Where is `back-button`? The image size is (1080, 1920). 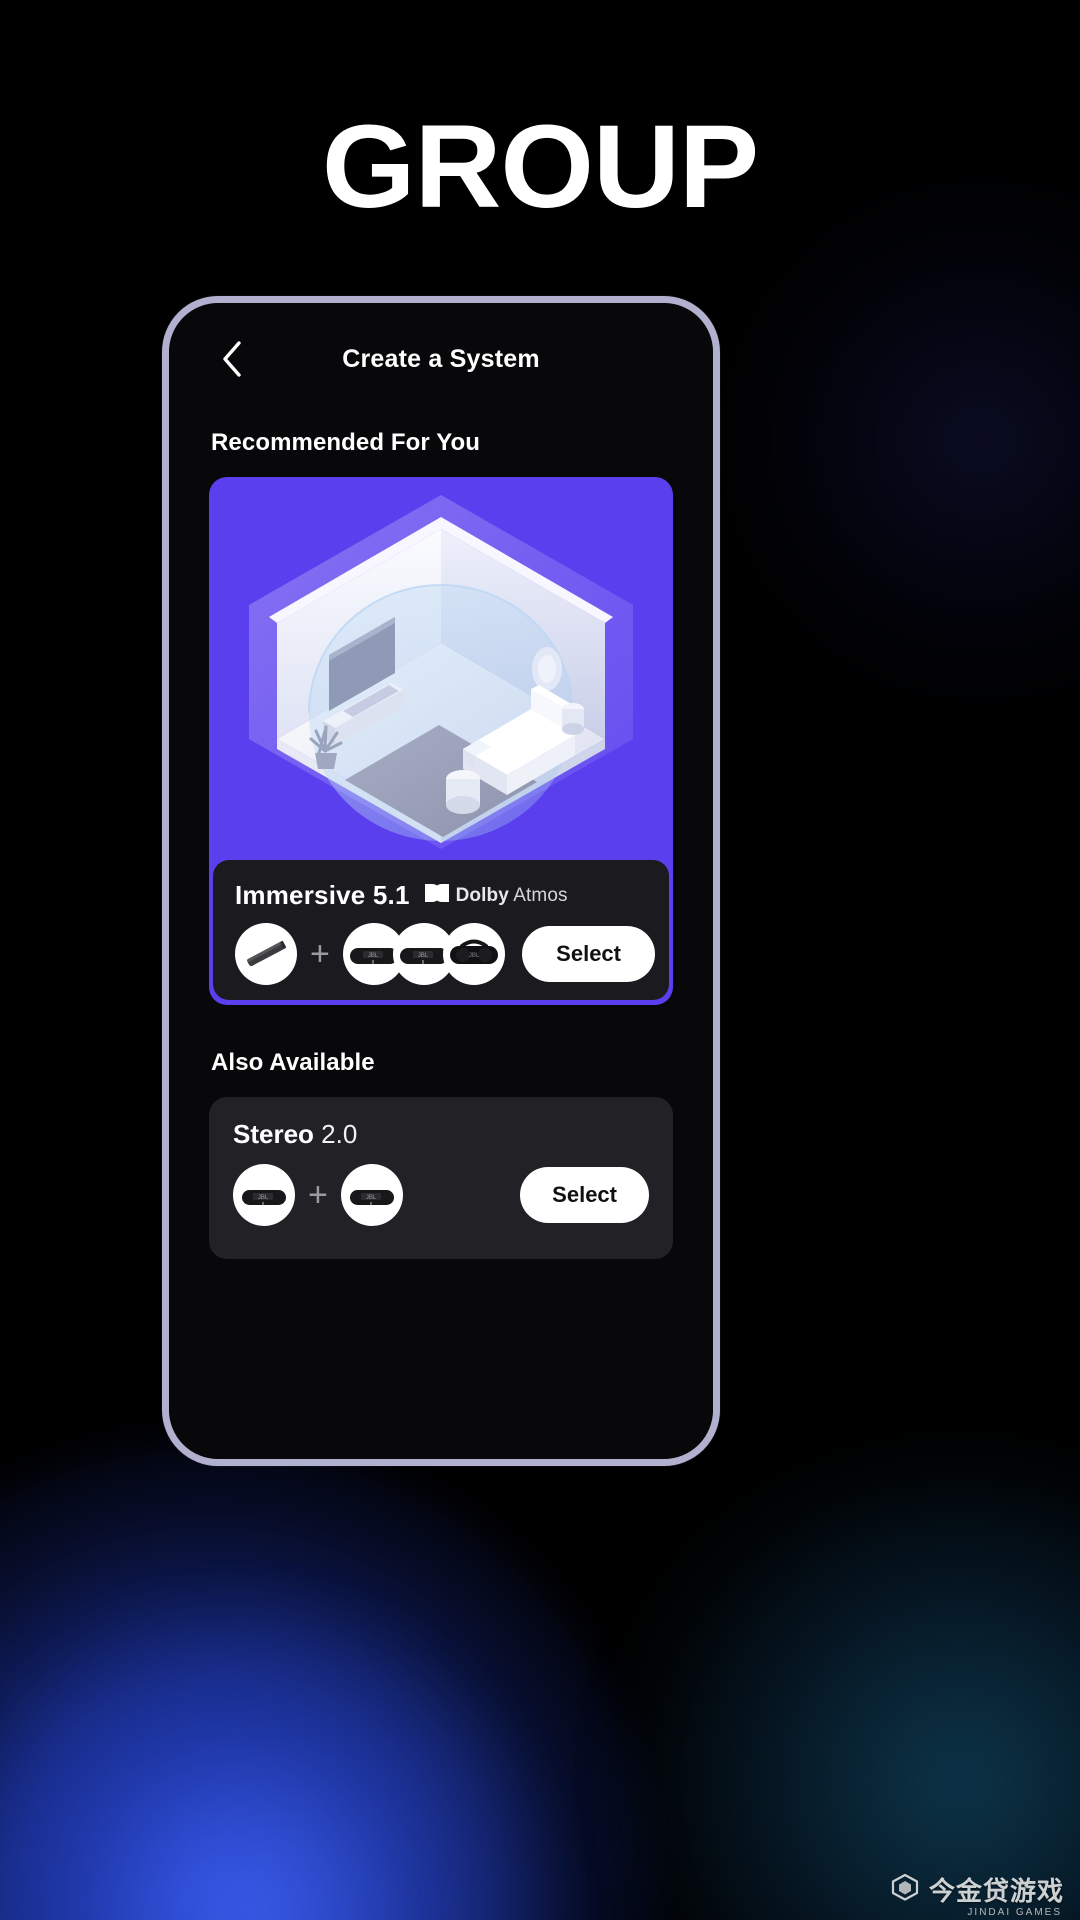
back-button is located at coordinates (232, 359).